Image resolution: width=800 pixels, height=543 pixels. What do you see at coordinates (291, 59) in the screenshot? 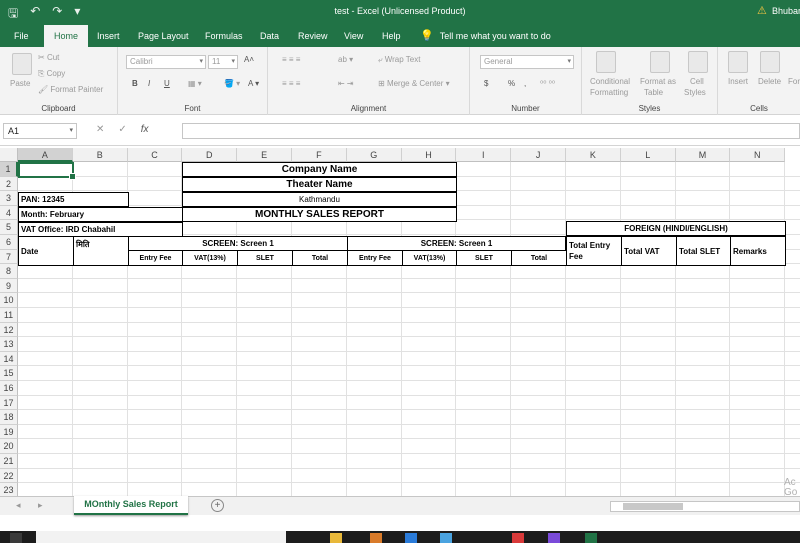
I see `top-align-icon: ≡ ≡ ≡` at bounding box center [291, 59].